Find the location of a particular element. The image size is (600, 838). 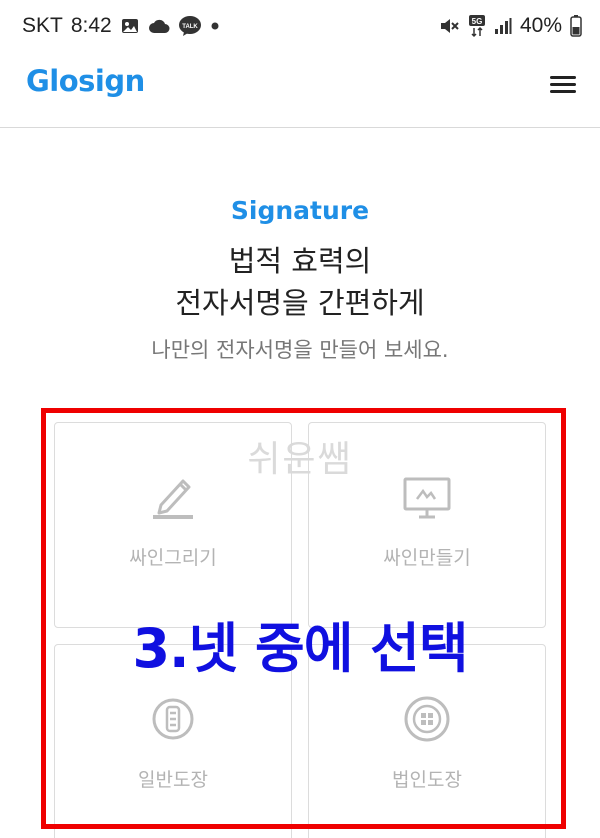

hero-kicker: Signature is located at coordinates (300, 210).